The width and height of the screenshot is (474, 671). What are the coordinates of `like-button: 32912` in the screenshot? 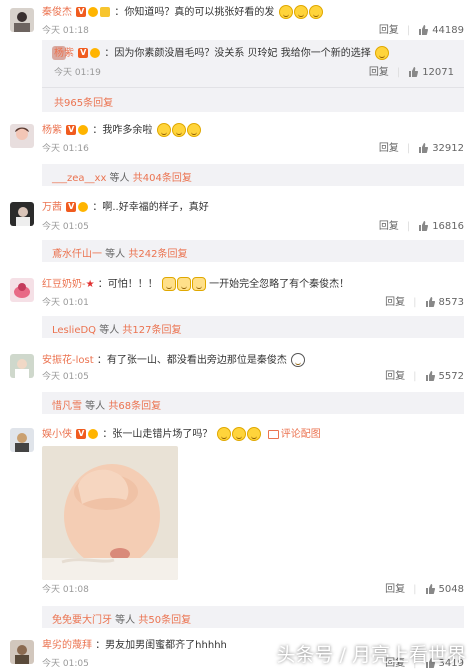 It's located at (441, 149).